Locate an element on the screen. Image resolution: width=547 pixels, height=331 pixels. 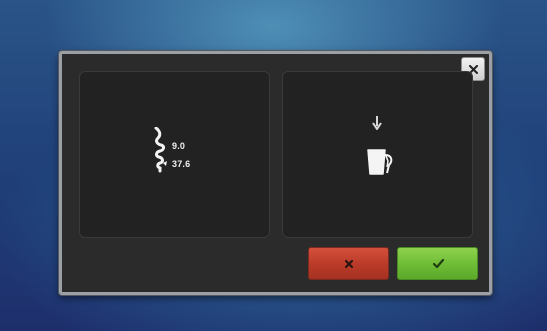
cancel-button is located at coordinates (348, 263).